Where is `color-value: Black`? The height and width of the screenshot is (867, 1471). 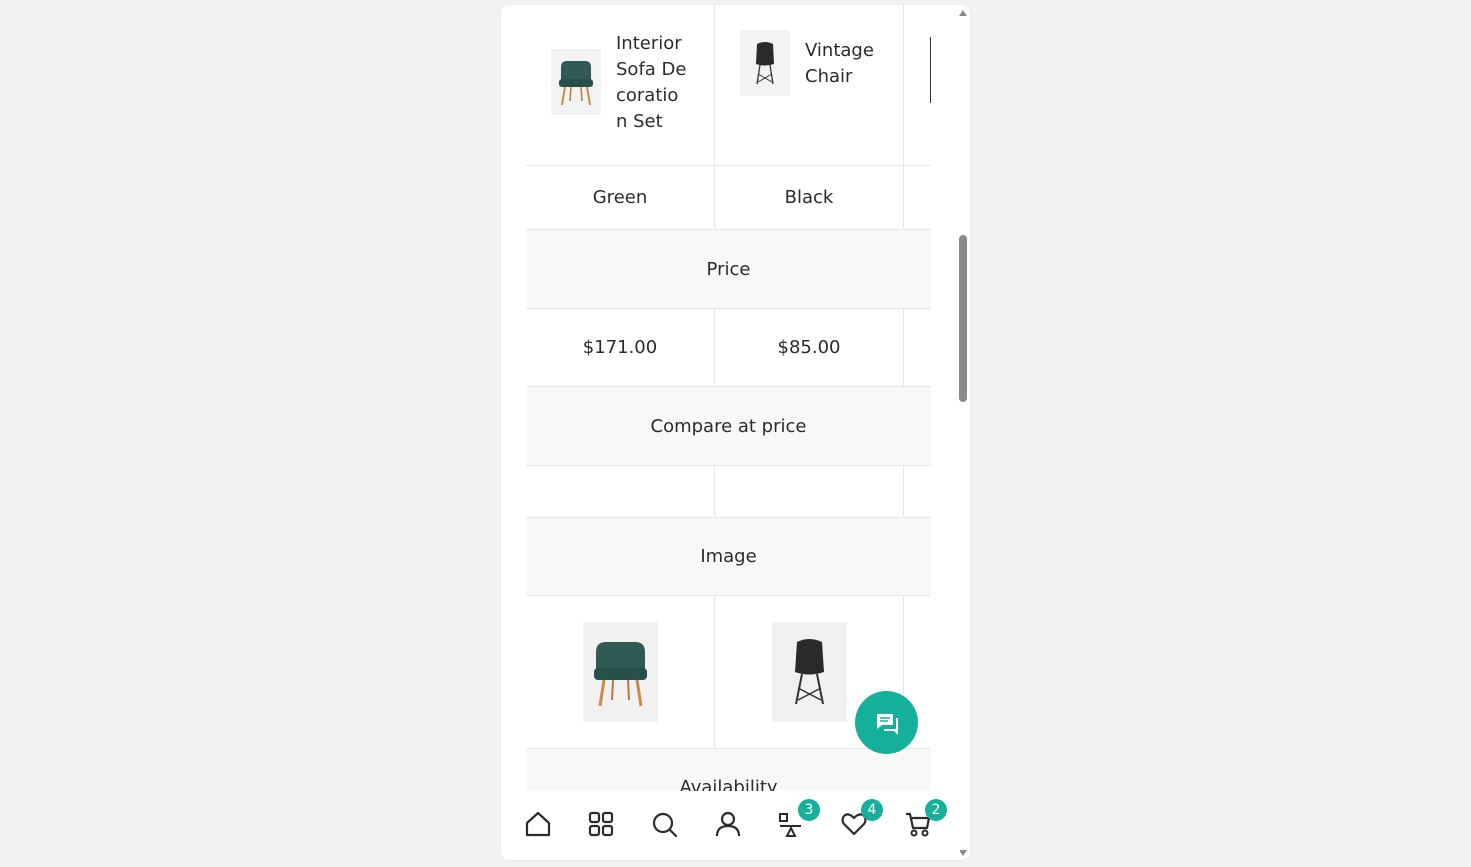 color-value: Black is located at coordinates (809, 197).